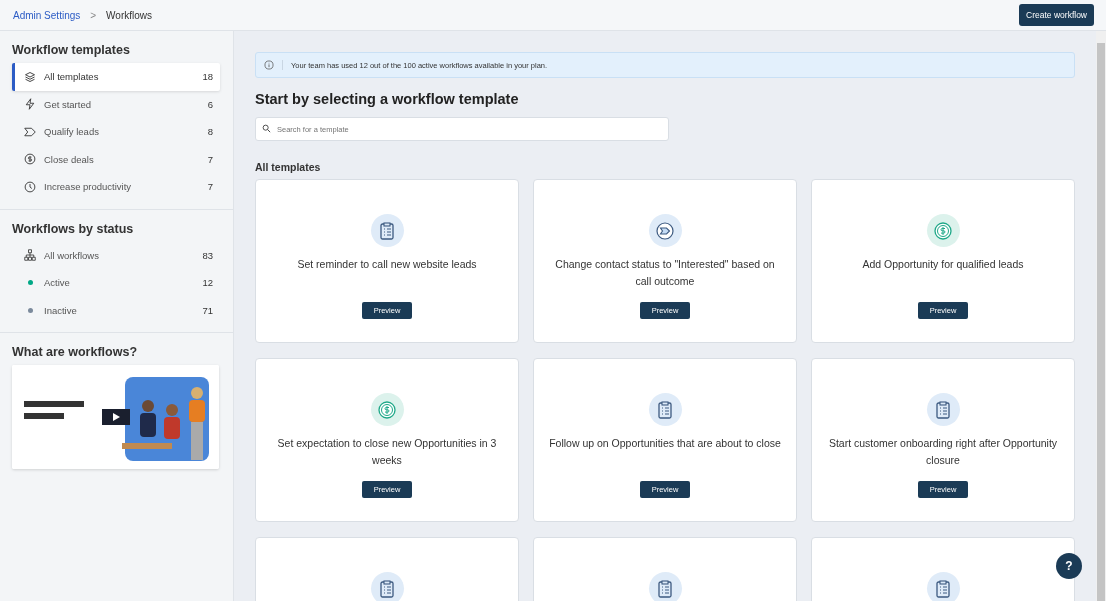 Image resolution: width=1106 pixels, height=601 pixels. Describe the element at coordinates (116, 159) in the screenshot. I see `sidebar-item: Close deals 7` at that location.